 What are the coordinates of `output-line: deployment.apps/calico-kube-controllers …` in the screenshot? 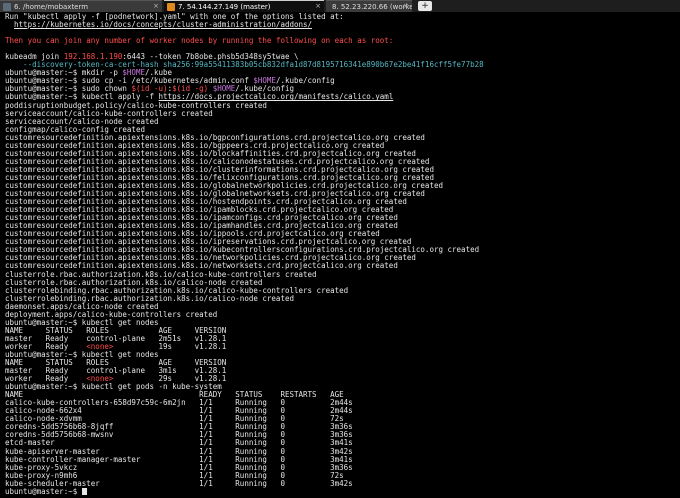 It's located at (111, 314).